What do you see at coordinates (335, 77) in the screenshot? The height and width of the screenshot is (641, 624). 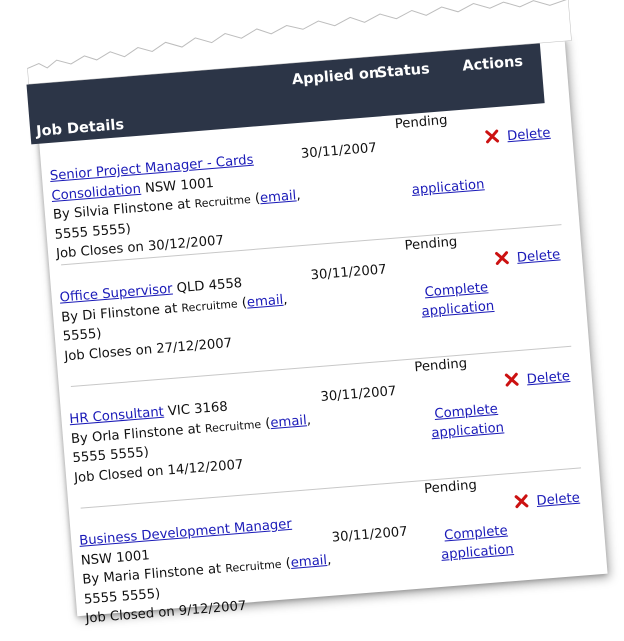 I see `header-applied-on: Applied on` at bounding box center [335, 77].